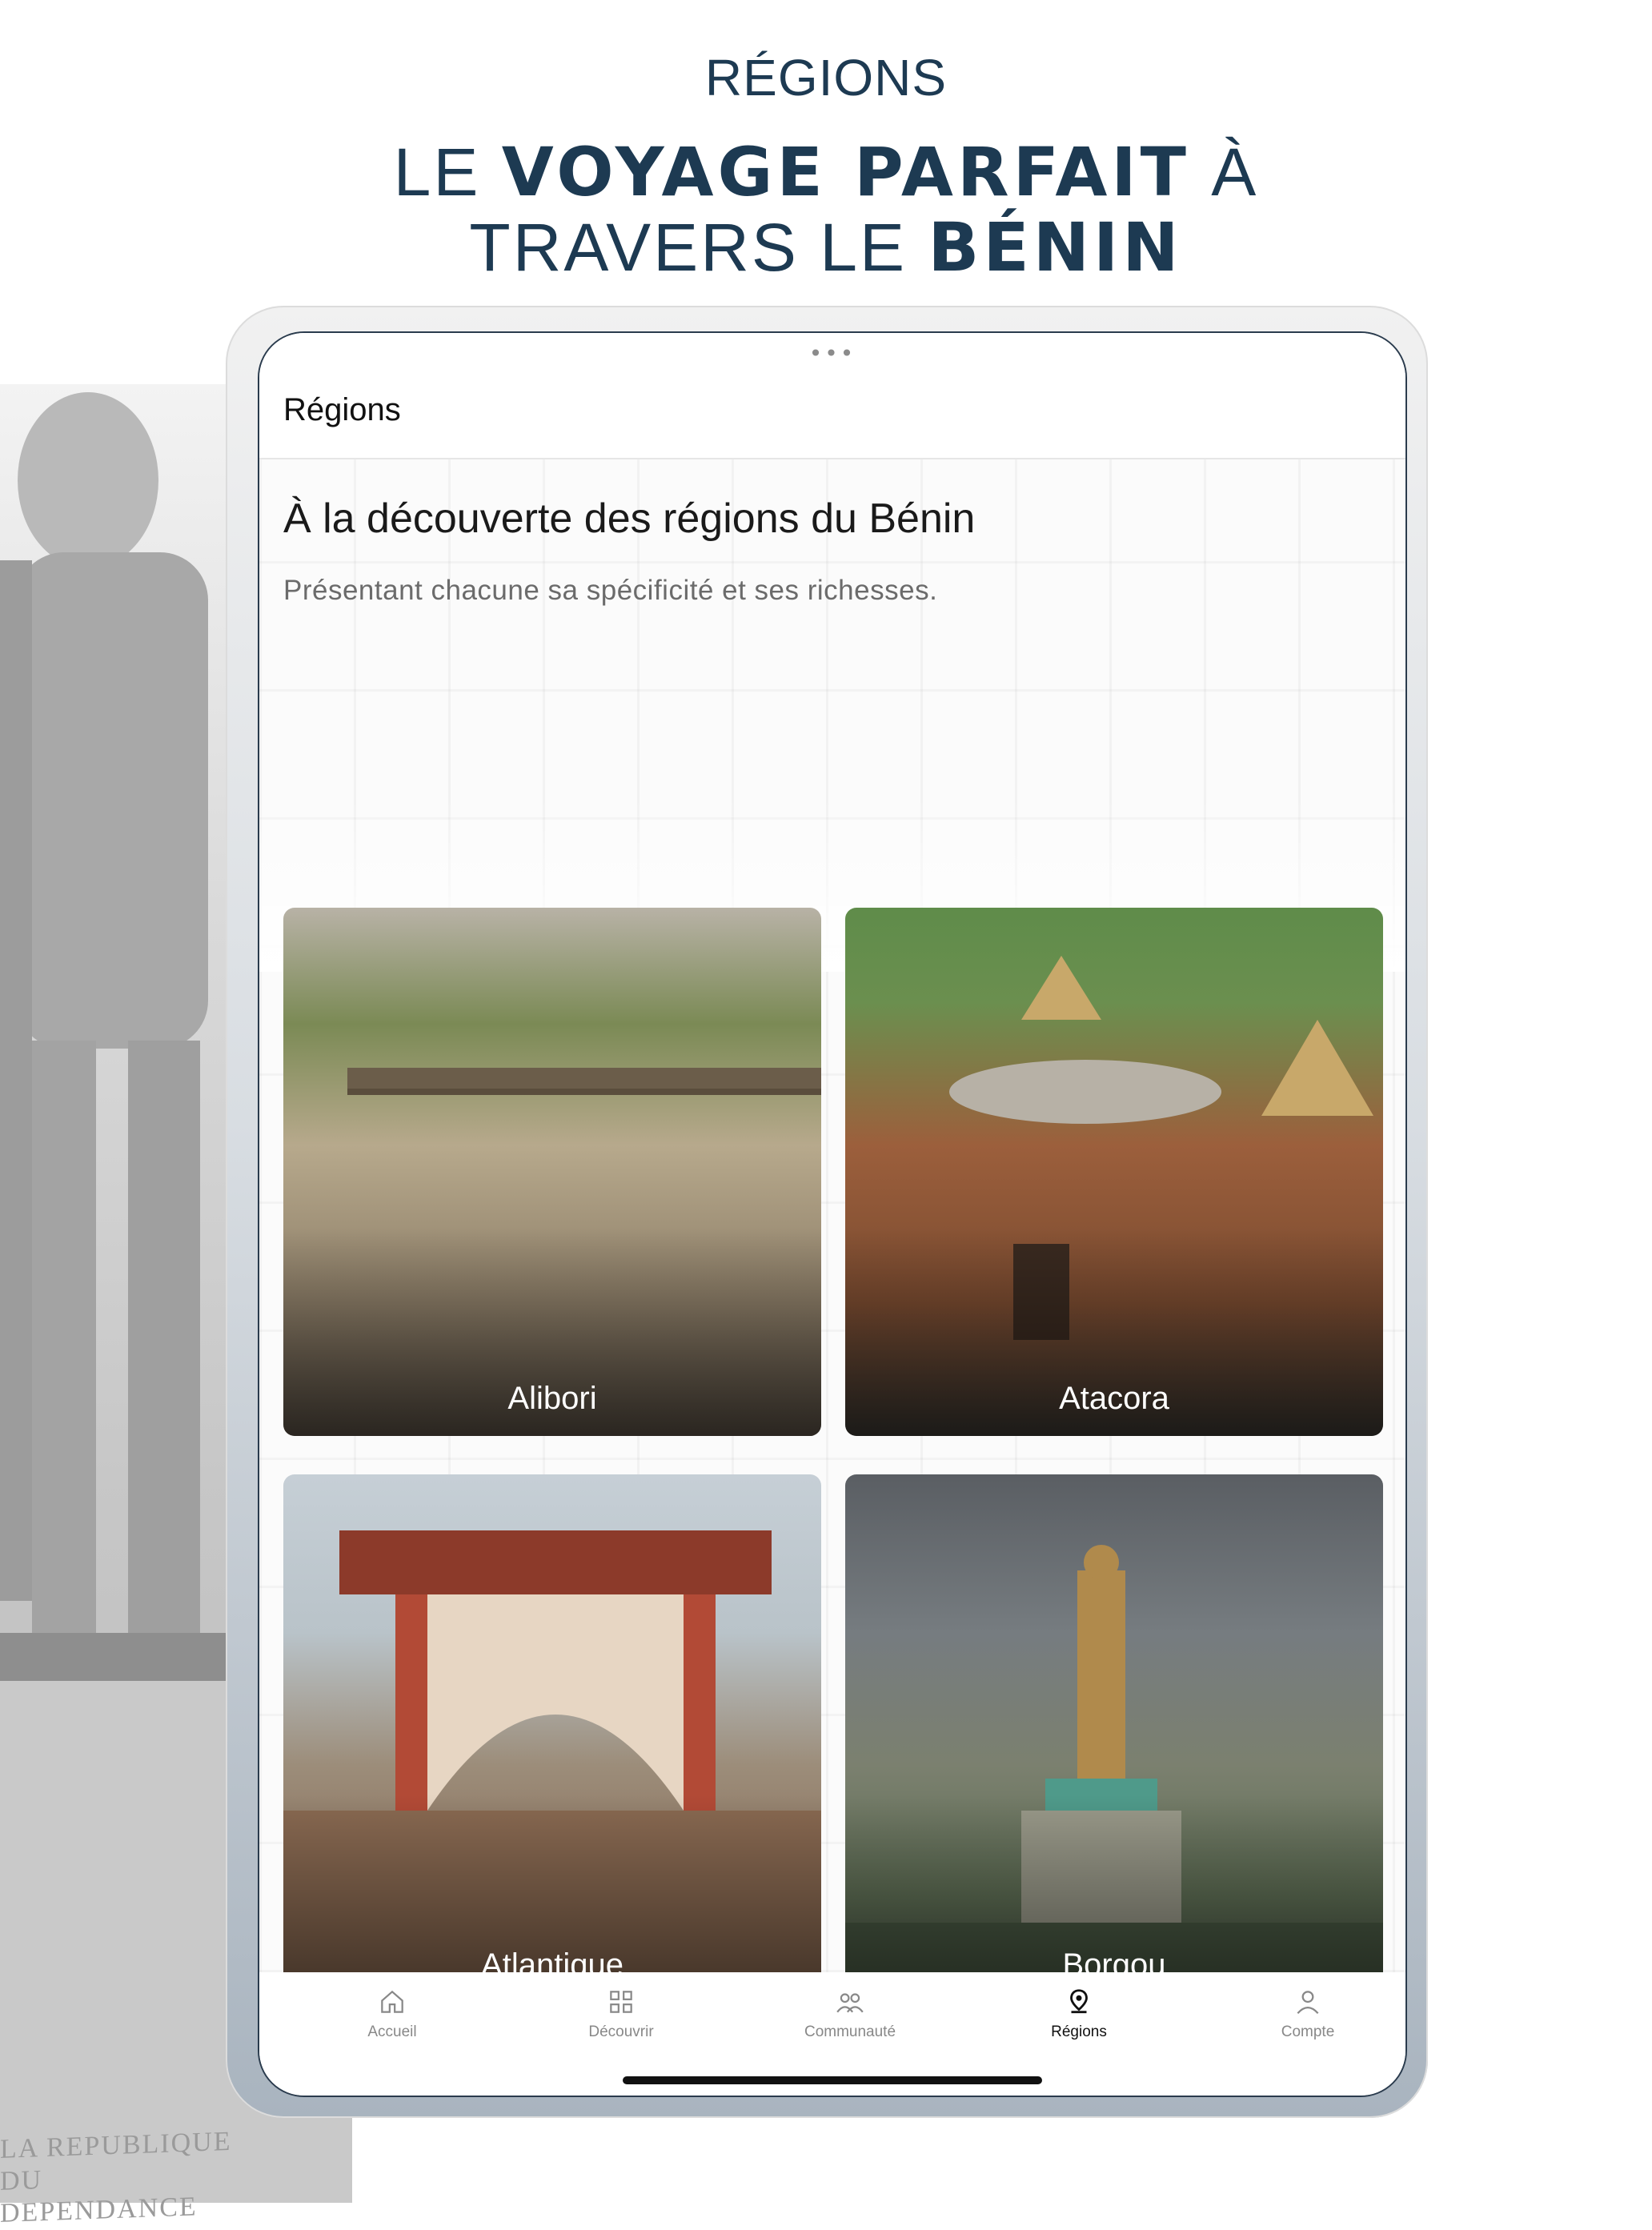 This screenshot has width=1652, height=2230. What do you see at coordinates (832, 354) in the screenshot?
I see `more-dots-icon: •••` at bounding box center [832, 354].